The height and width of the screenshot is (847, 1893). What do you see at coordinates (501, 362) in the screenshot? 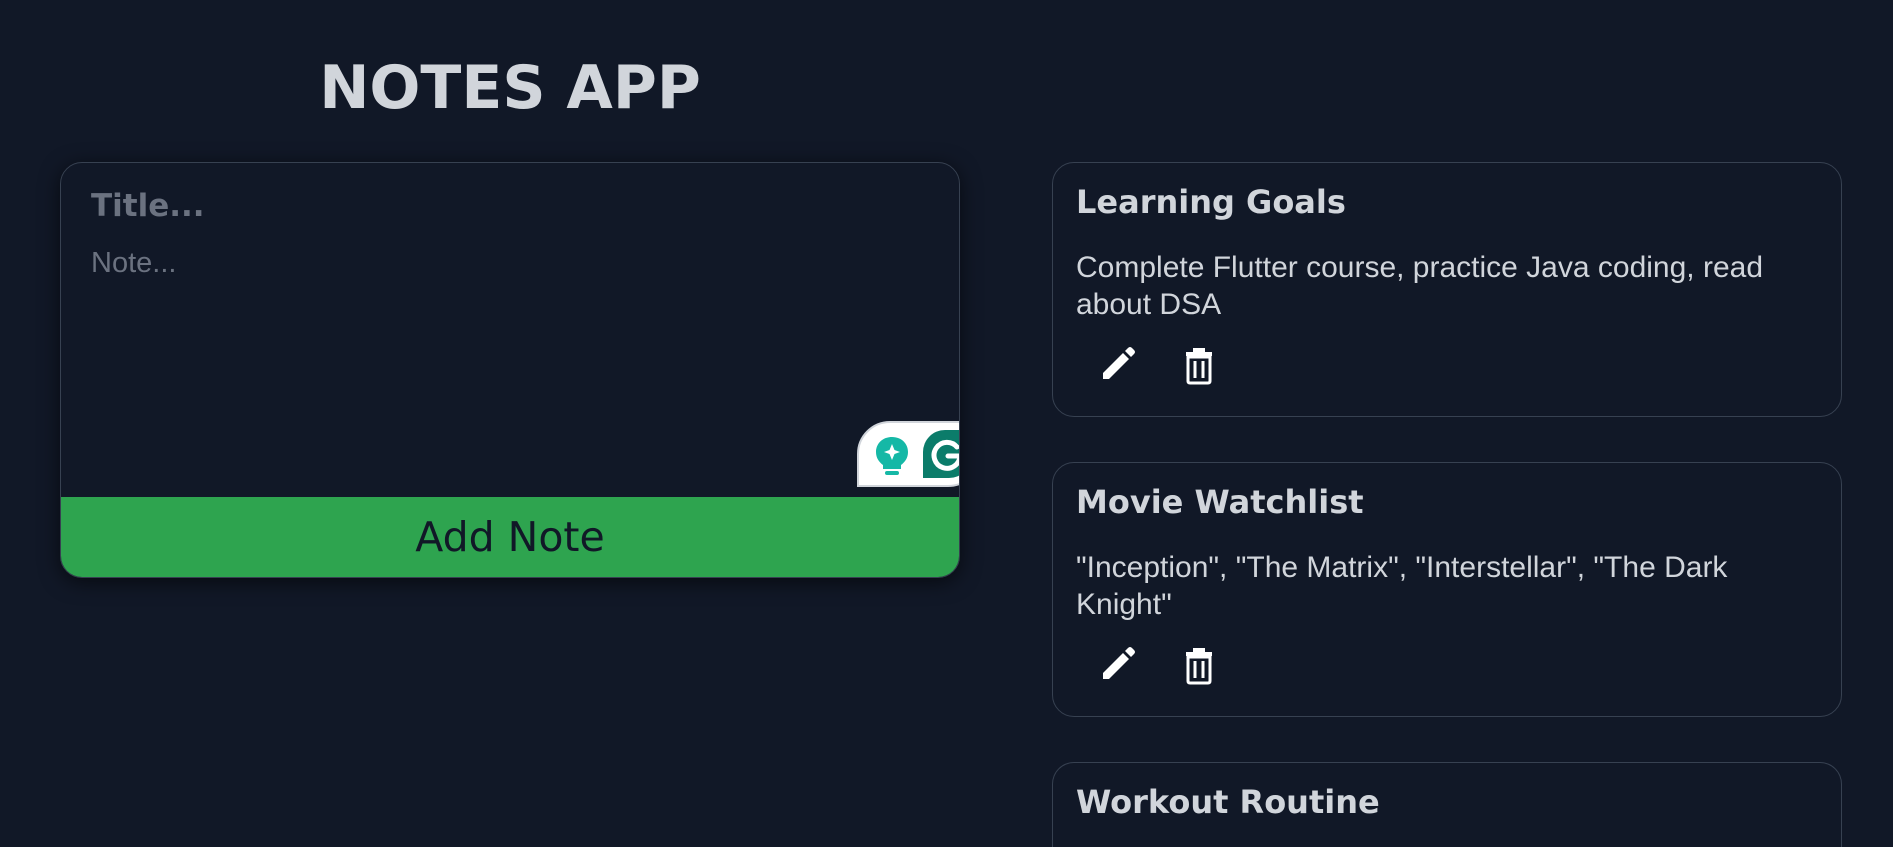
I see `note-textarea` at bounding box center [501, 362].